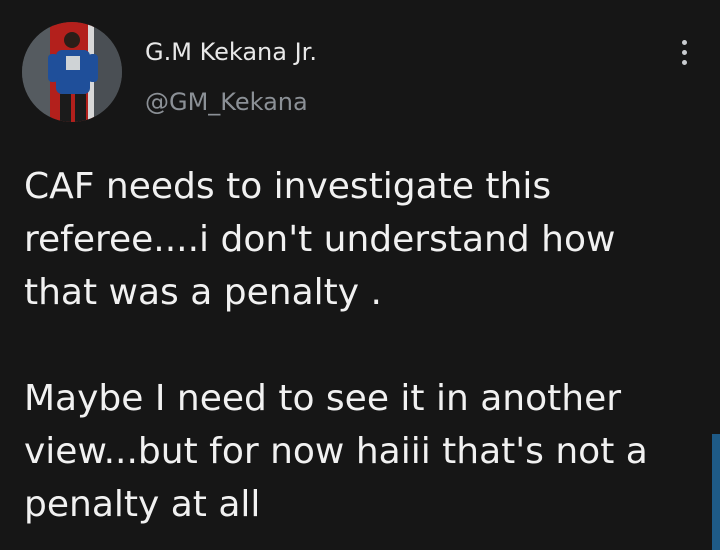  Describe the element at coordinates (716, 492) in the screenshot. I see `scroll-edge-indicator` at that location.